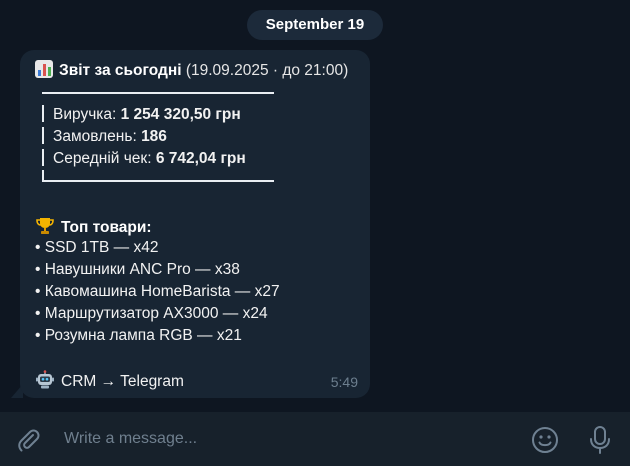 The image size is (630, 466). I want to click on source-label: CRM → Telegram, so click(122, 381).